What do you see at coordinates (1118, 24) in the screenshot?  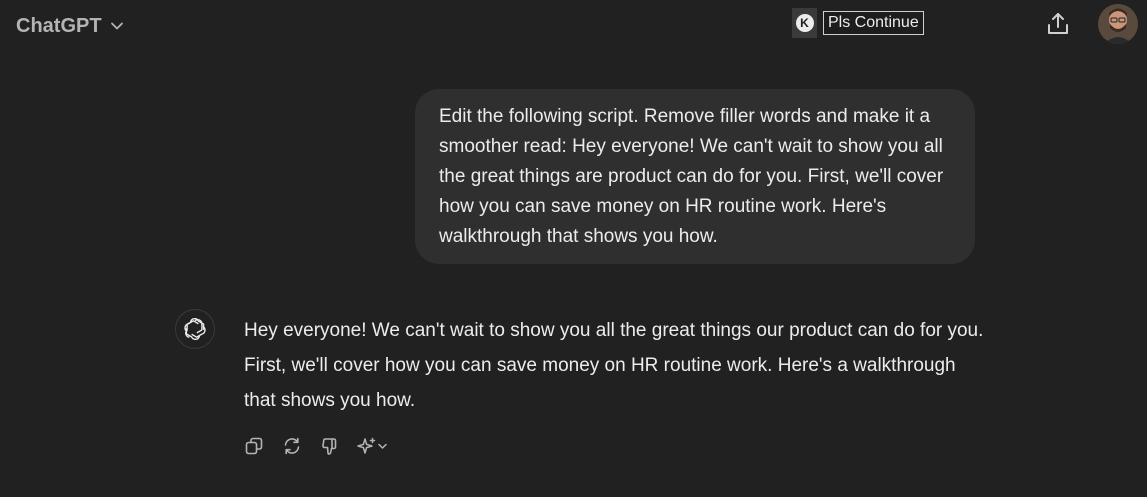 I see `user-avatar` at bounding box center [1118, 24].